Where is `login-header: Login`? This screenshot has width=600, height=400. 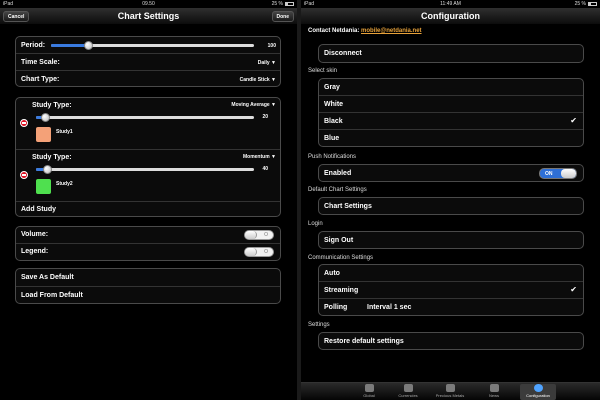 login-header: Login is located at coordinates (315, 224).